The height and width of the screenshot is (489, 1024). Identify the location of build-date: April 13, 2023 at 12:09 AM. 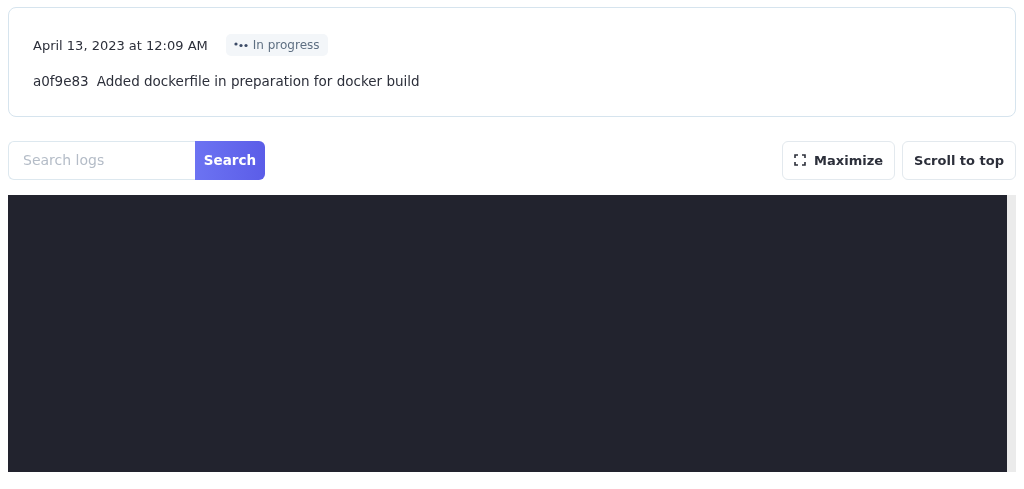
(120, 45).